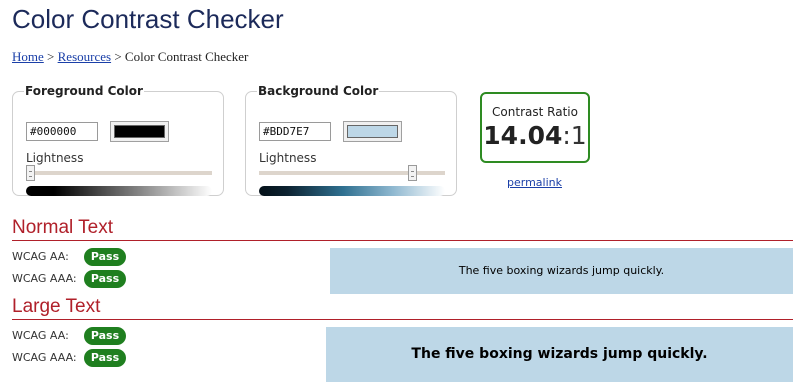 The width and height of the screenshot is (793, 382). Describe the element at coordinates (535, 112) in the screenshot. I see `contrast-ratio-label: Contrast Ratio` at that location.